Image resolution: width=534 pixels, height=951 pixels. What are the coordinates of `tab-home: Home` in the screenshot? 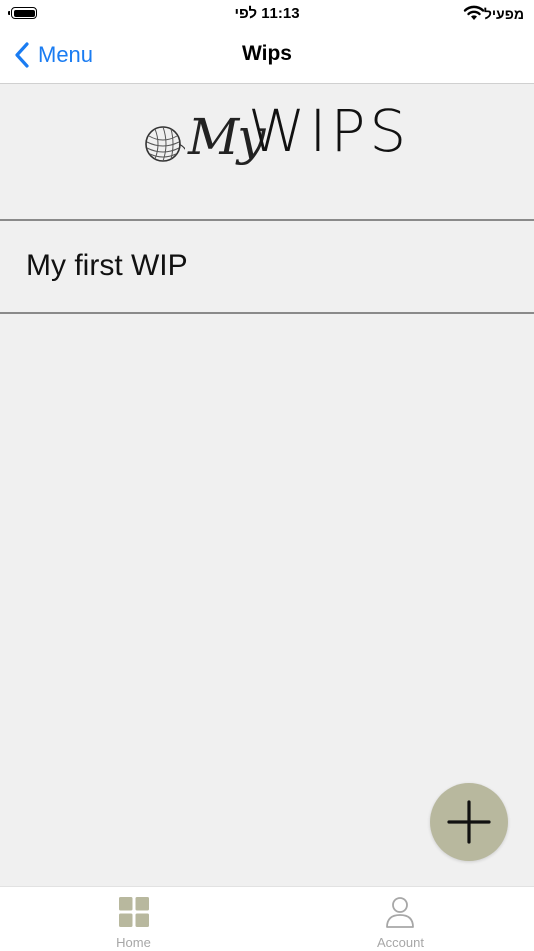 It's located at (133, 919).